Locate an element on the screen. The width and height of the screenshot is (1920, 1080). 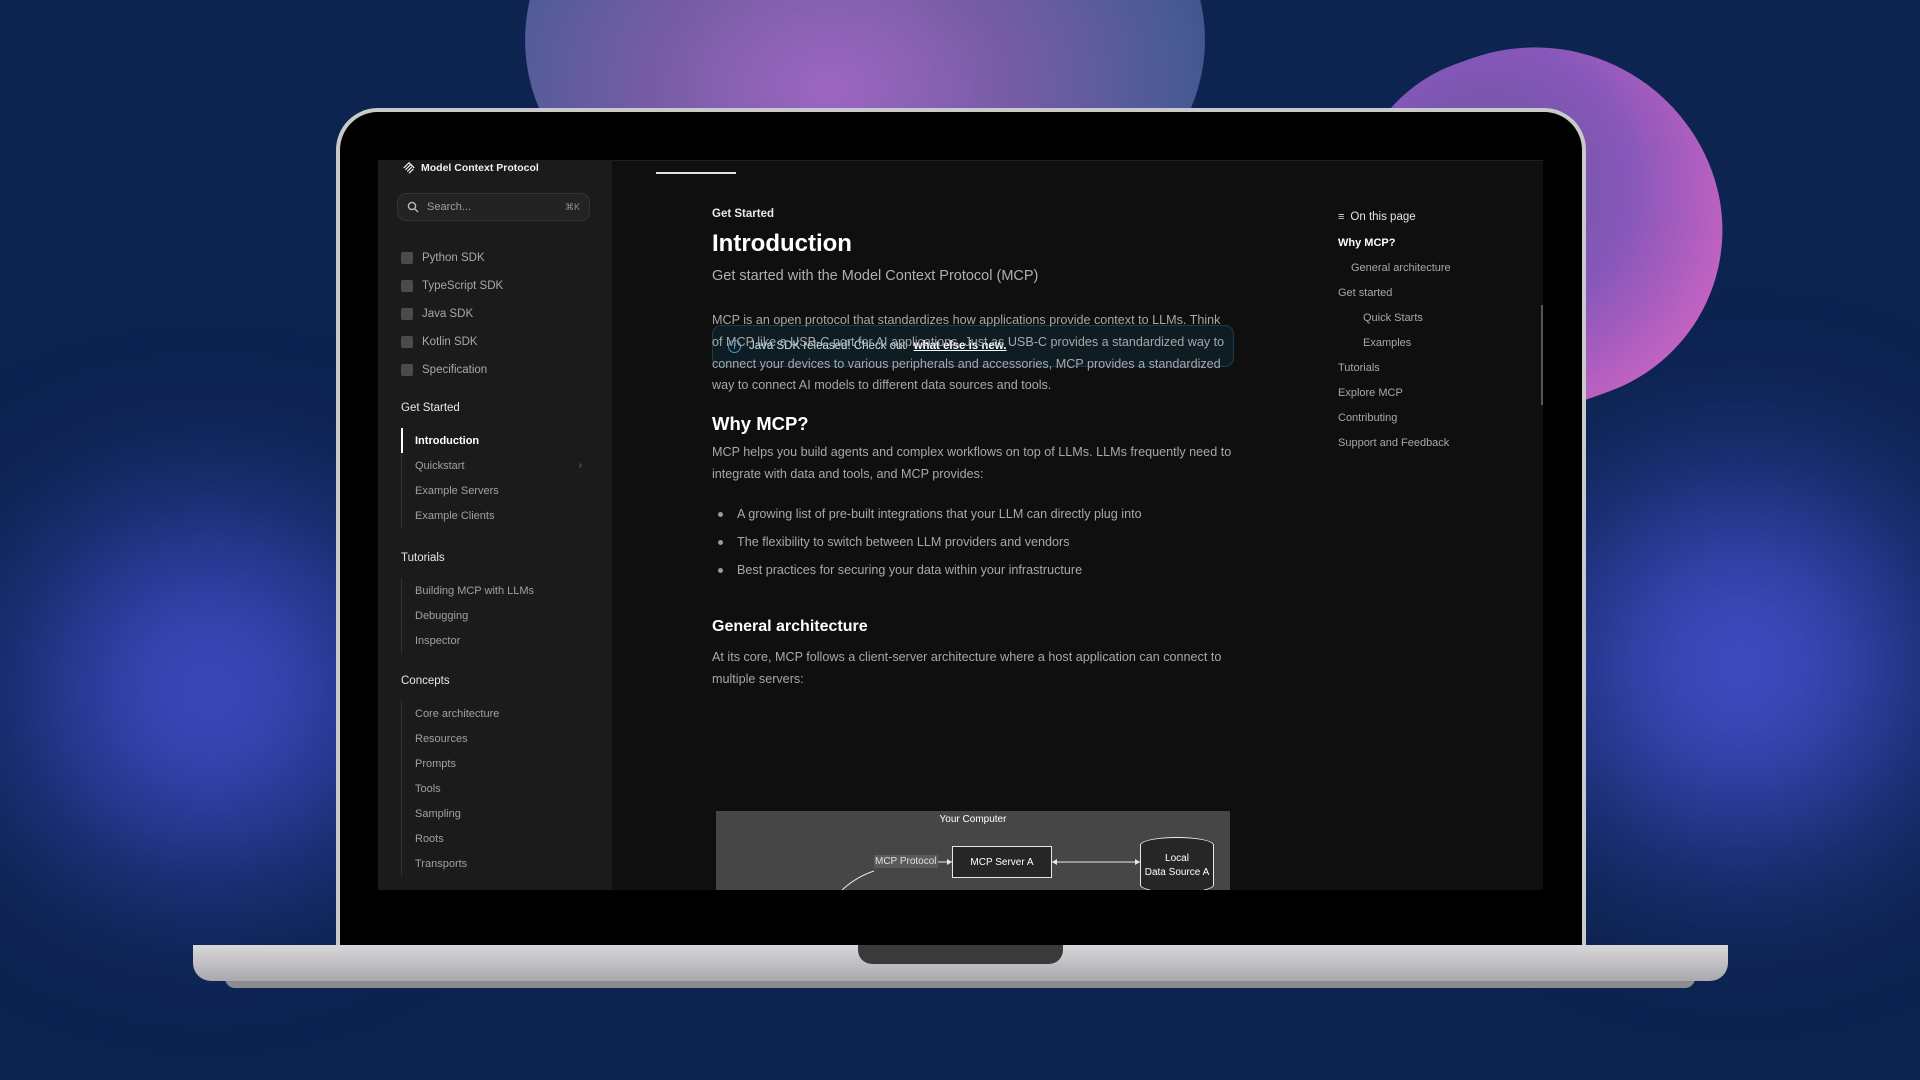
kotlin-icon is located at coordinates (407, 342).